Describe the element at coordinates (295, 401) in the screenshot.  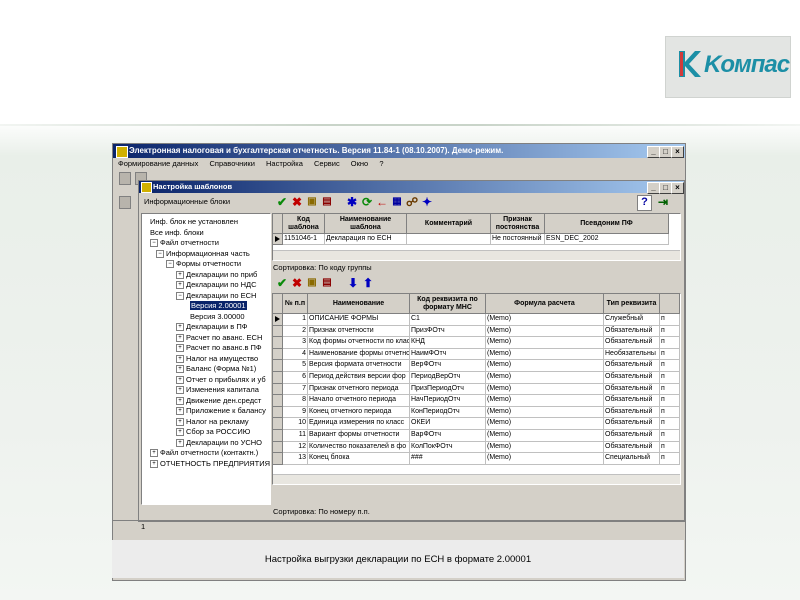
I see `table-cell: 8` at that location.